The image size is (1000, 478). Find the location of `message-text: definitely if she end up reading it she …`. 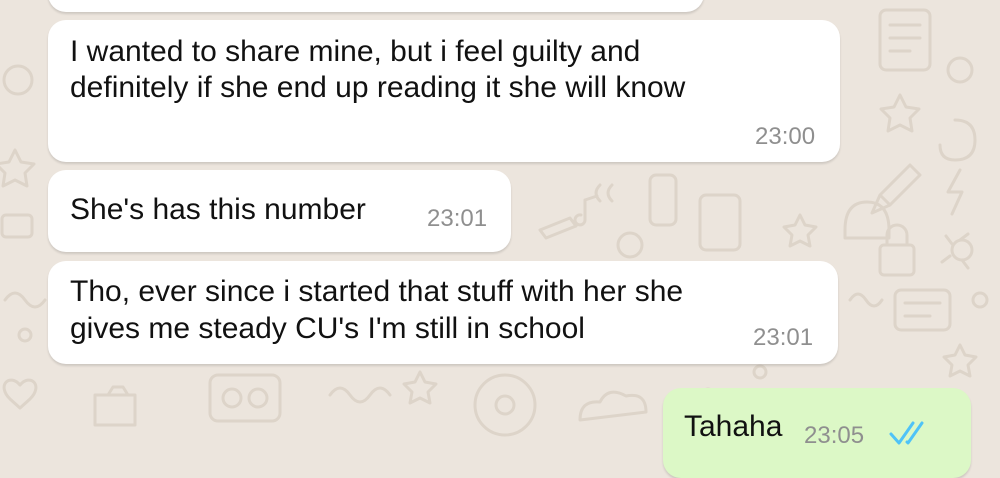

message-text: definitely if she end up reading it she … is located at coordinates (378, 87).